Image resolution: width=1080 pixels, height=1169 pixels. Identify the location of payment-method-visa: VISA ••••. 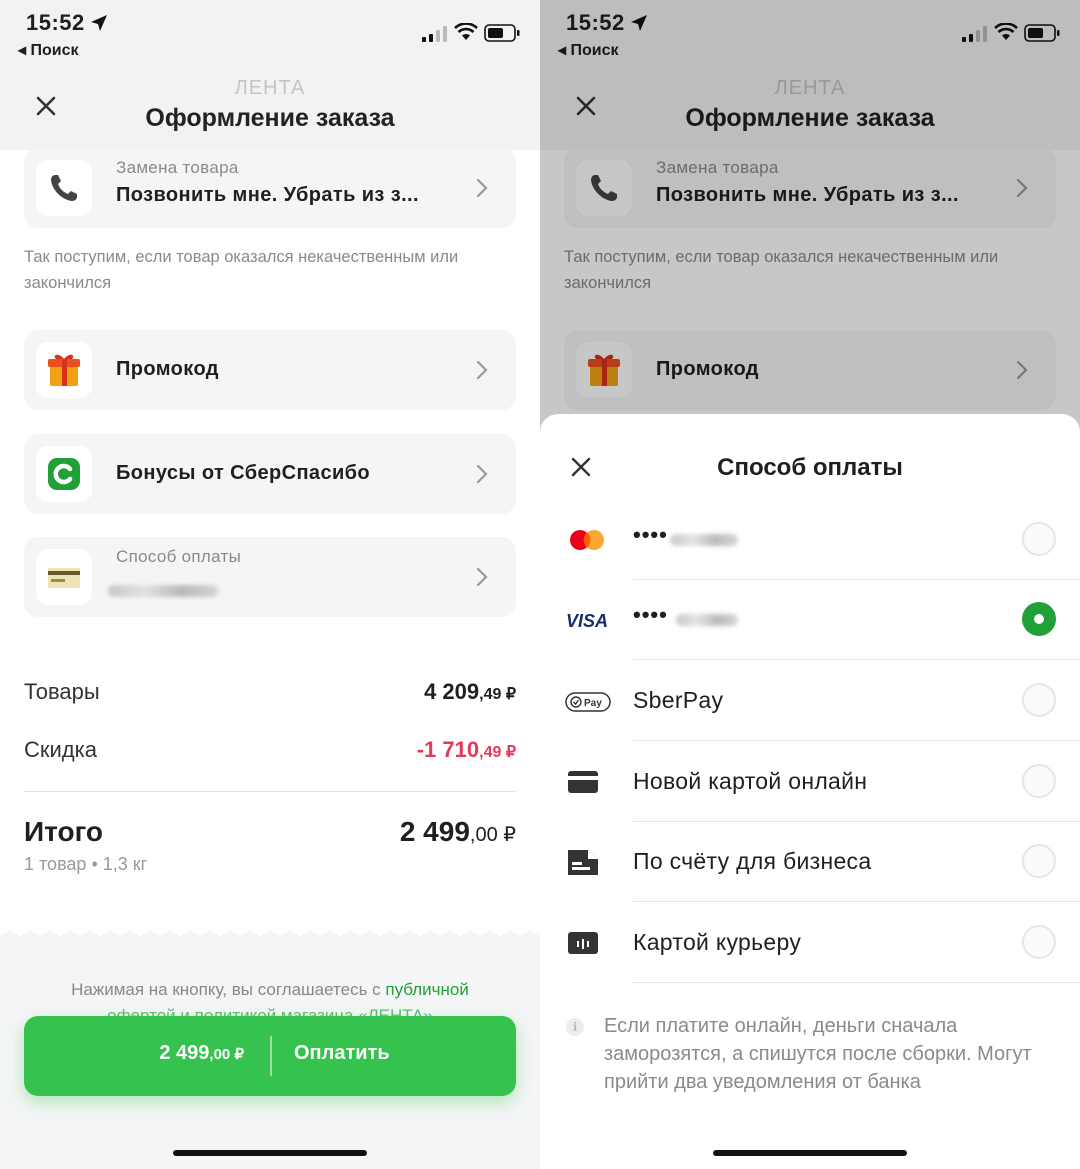
(810, 620).